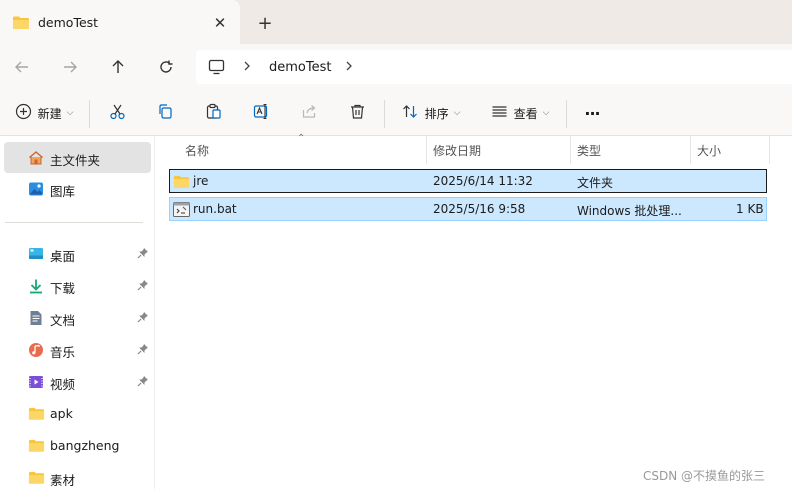 This screenshot has height=489, width=792. What do you see at coordinates (36, 190) in the screenshot?
I see `gallery-icon` at bounding box center [36, 190].